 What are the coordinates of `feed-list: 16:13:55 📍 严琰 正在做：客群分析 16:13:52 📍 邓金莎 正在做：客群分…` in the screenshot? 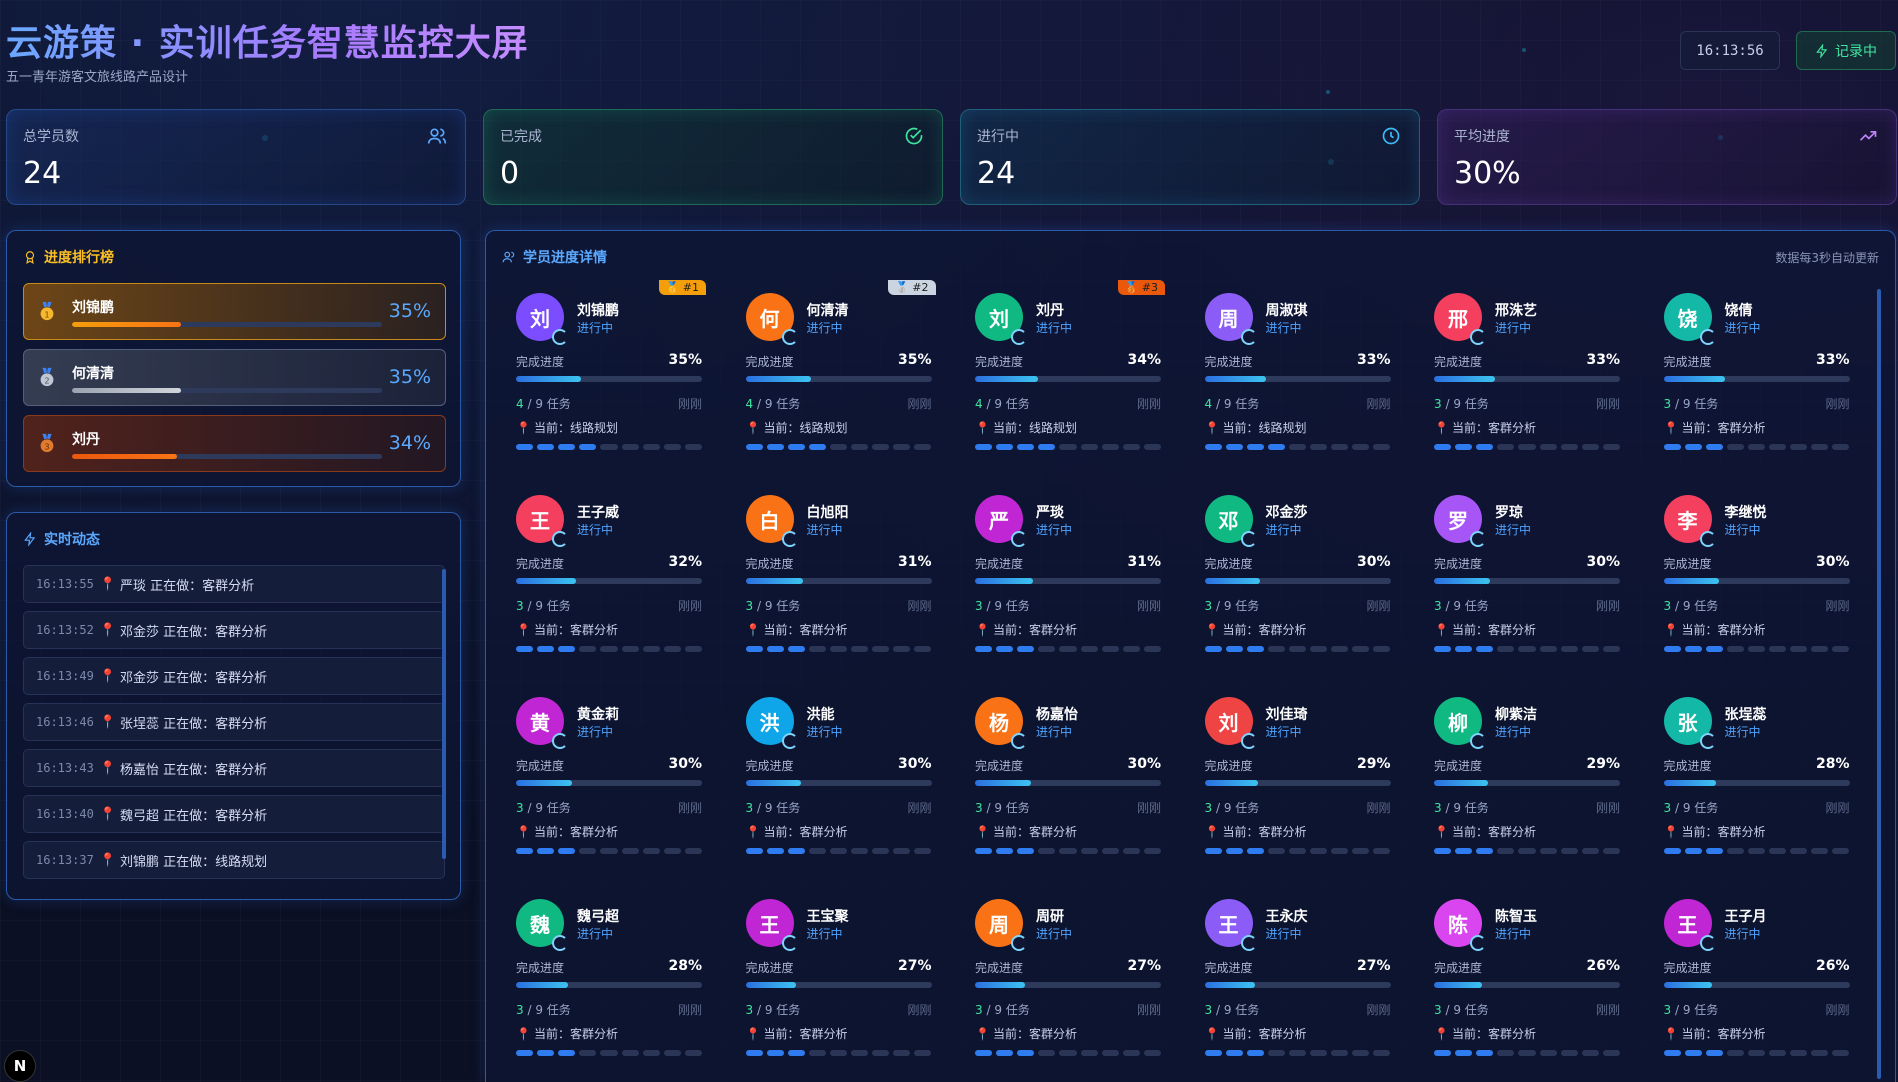 It's located at (234, 727).